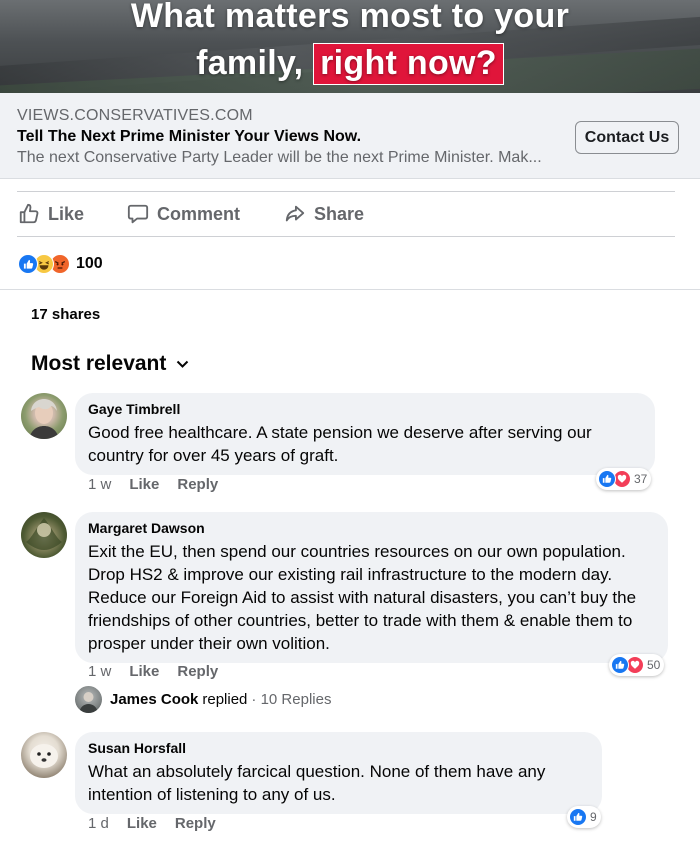 The image size is (700, 844). I want to click on comment-meta: 1 d Like Reply, so click(152, 823).